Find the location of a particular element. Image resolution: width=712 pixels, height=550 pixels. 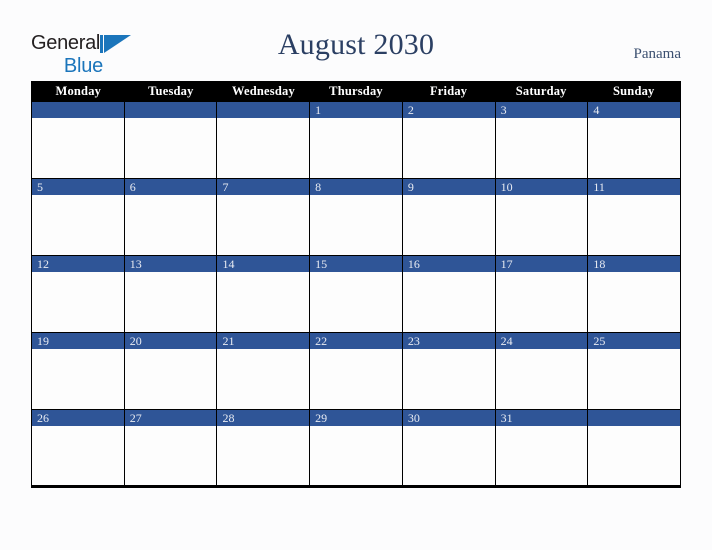

day-number-bar: 29 is located at coordinates (356, 418).